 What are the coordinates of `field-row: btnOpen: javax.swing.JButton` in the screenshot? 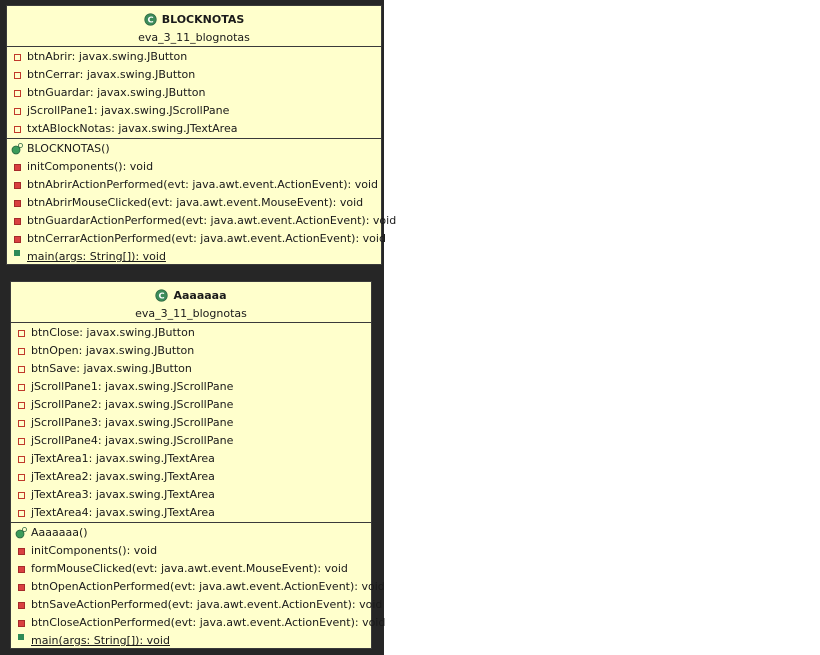 It's located at (191, 351).